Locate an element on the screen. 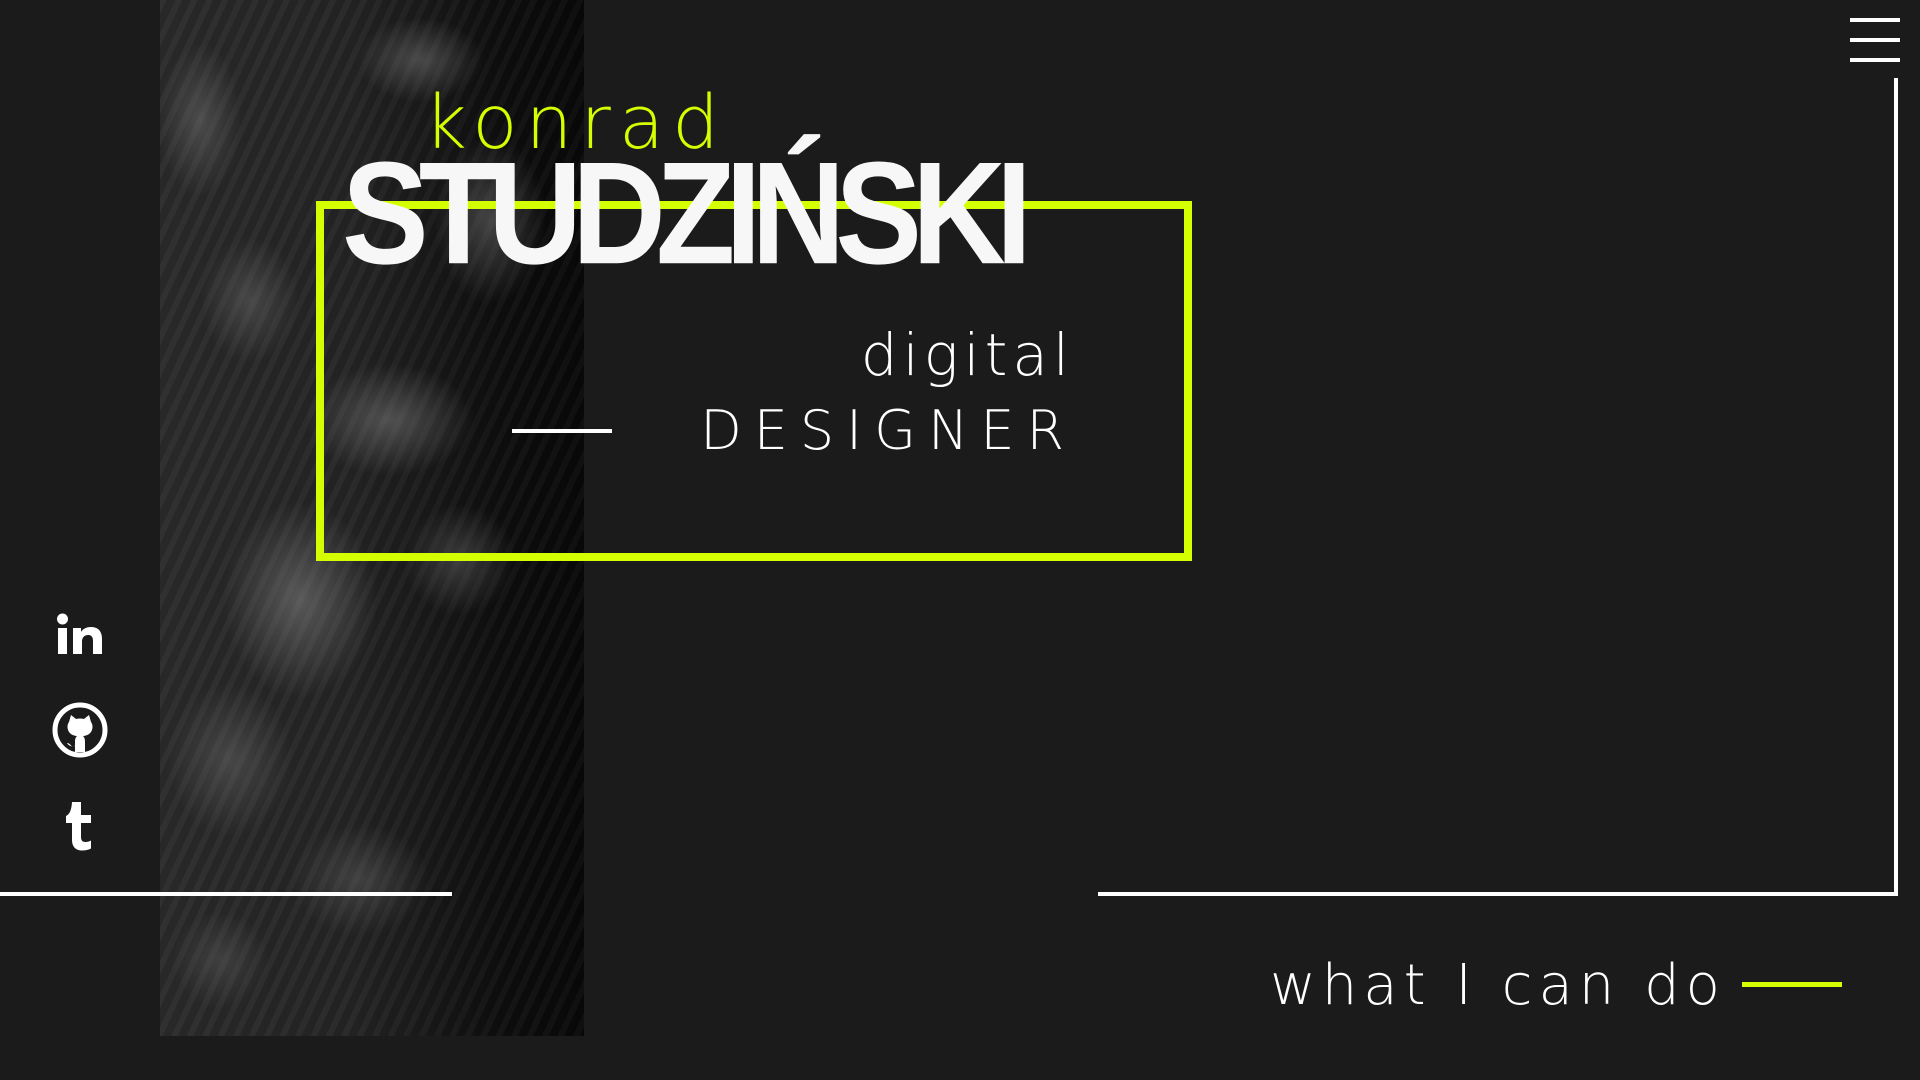 The width and height of the screenshot is (1920, 1080). linkedin-icon is located at coordinates (79, 633).